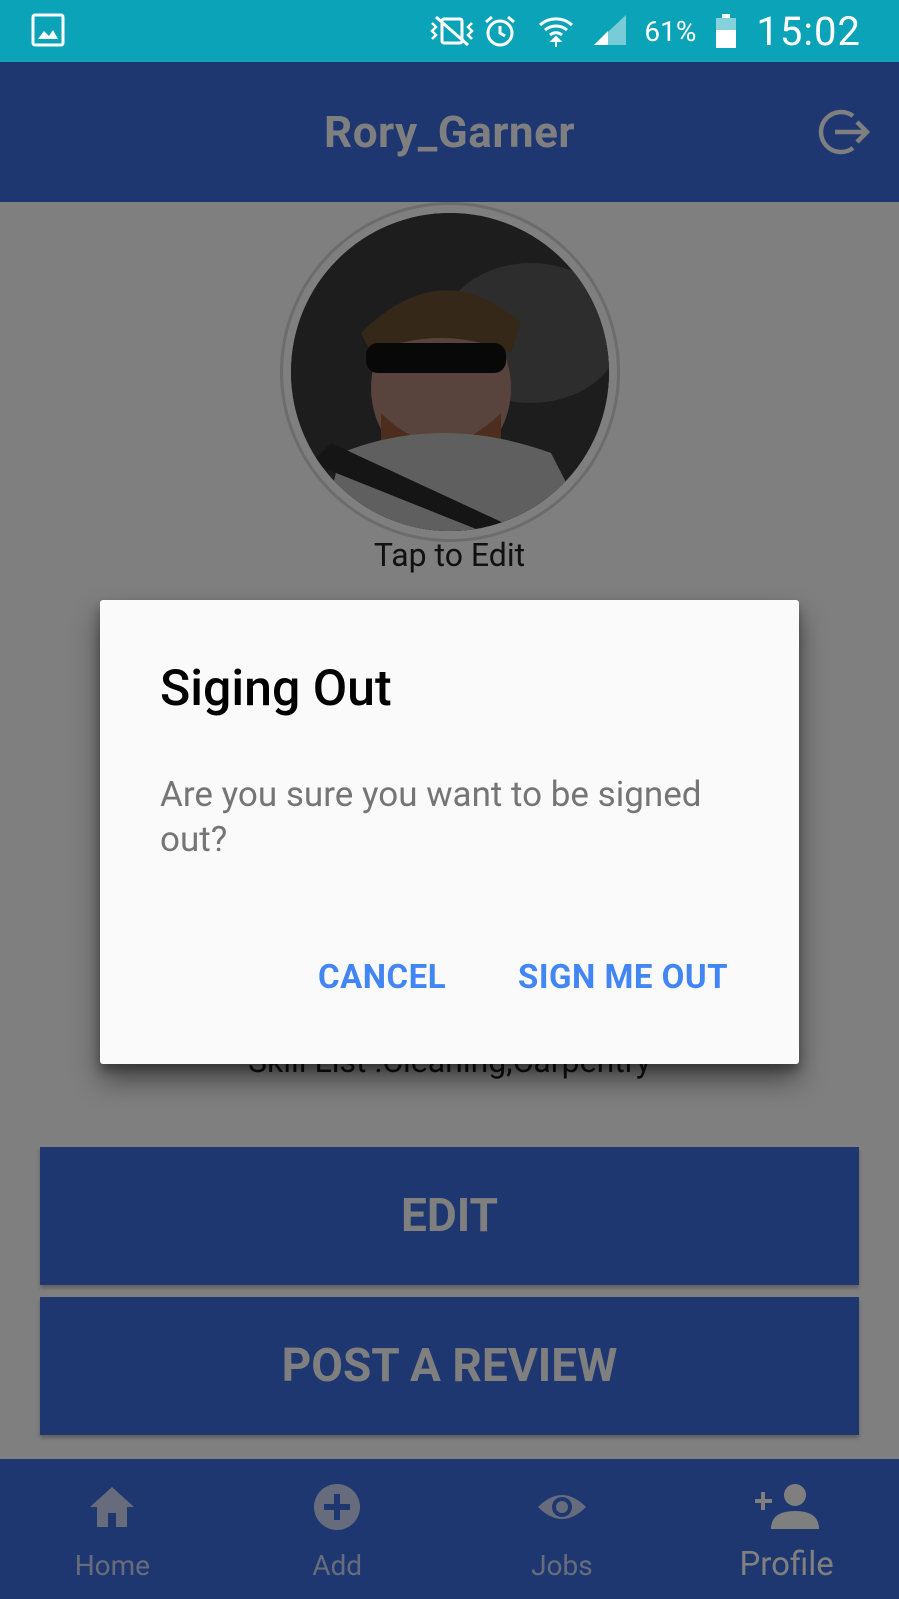 The image size is (899, 1599). I want to click on wifi-icon, so click(555, 31).